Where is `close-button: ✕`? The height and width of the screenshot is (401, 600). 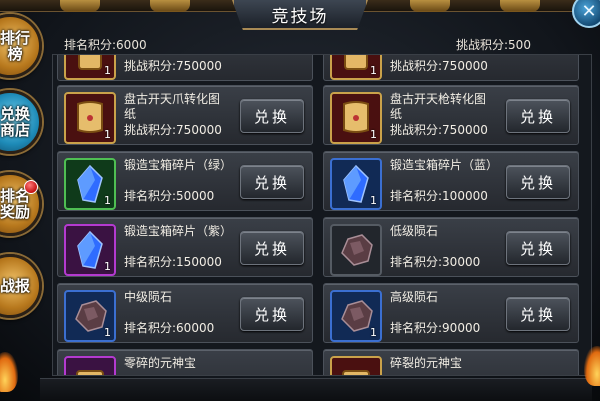
close-button: ✕ is located at coordinates (586, 14).